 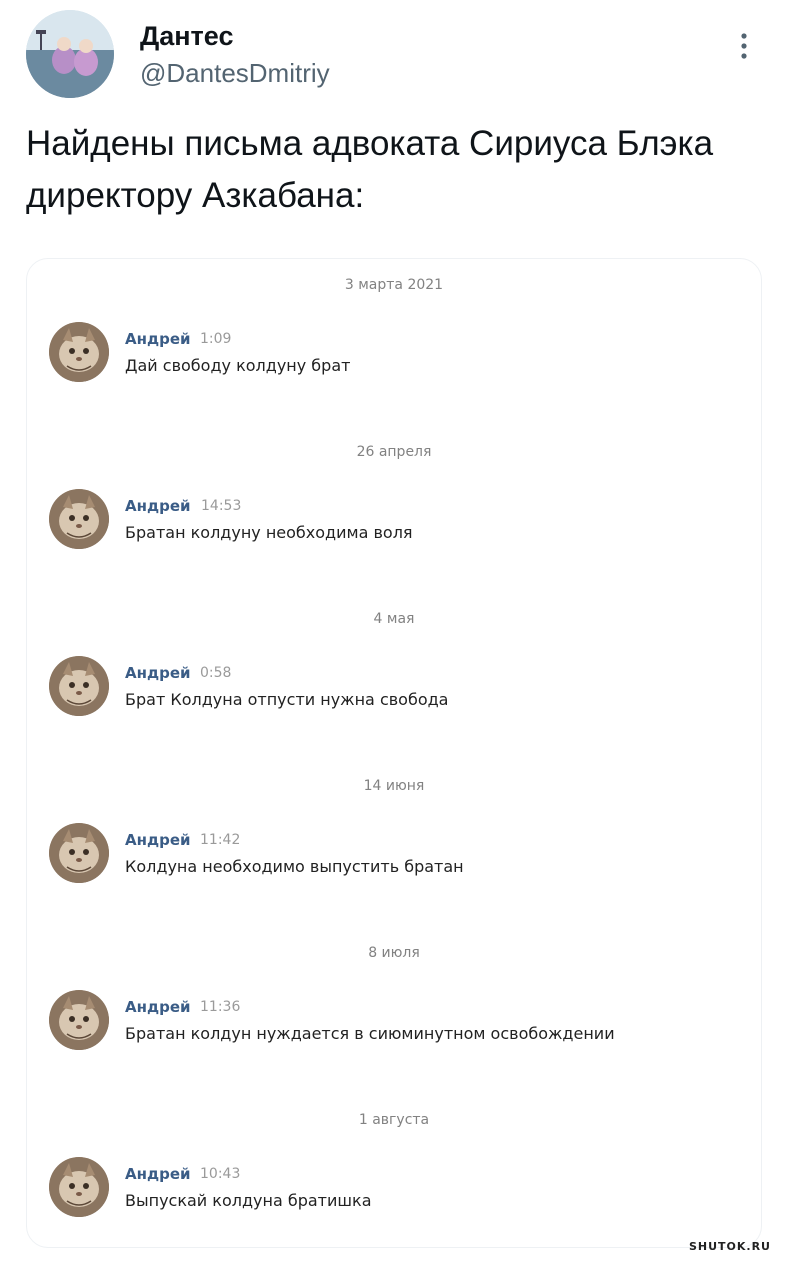 What do you see at coordinates (235, 73) in the screenshot?
I see `author-handle: @DantesDmitriy` at bounding box center [235, 73].